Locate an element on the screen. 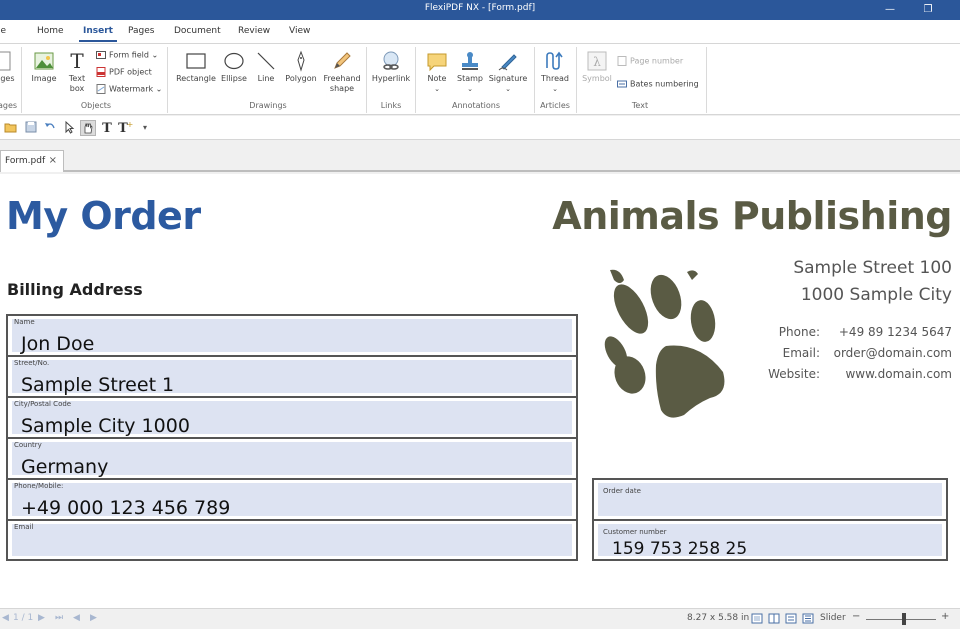 This screenshot has width=960, height=629. hyperlink-label: Hyperlink is located at coordinates (391, 78).